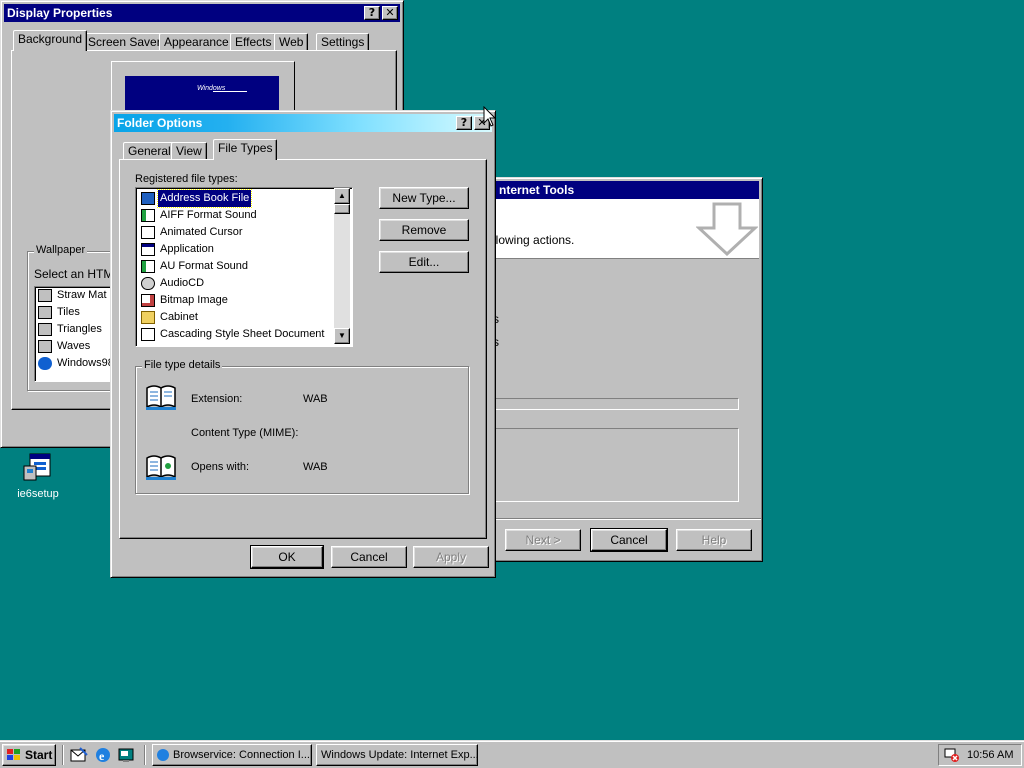 The width and height of the screenshot is (1024, 768). Describe the element at coordinates (315, 399) in the screenshot. I see `extension-value: WAB` at that location.